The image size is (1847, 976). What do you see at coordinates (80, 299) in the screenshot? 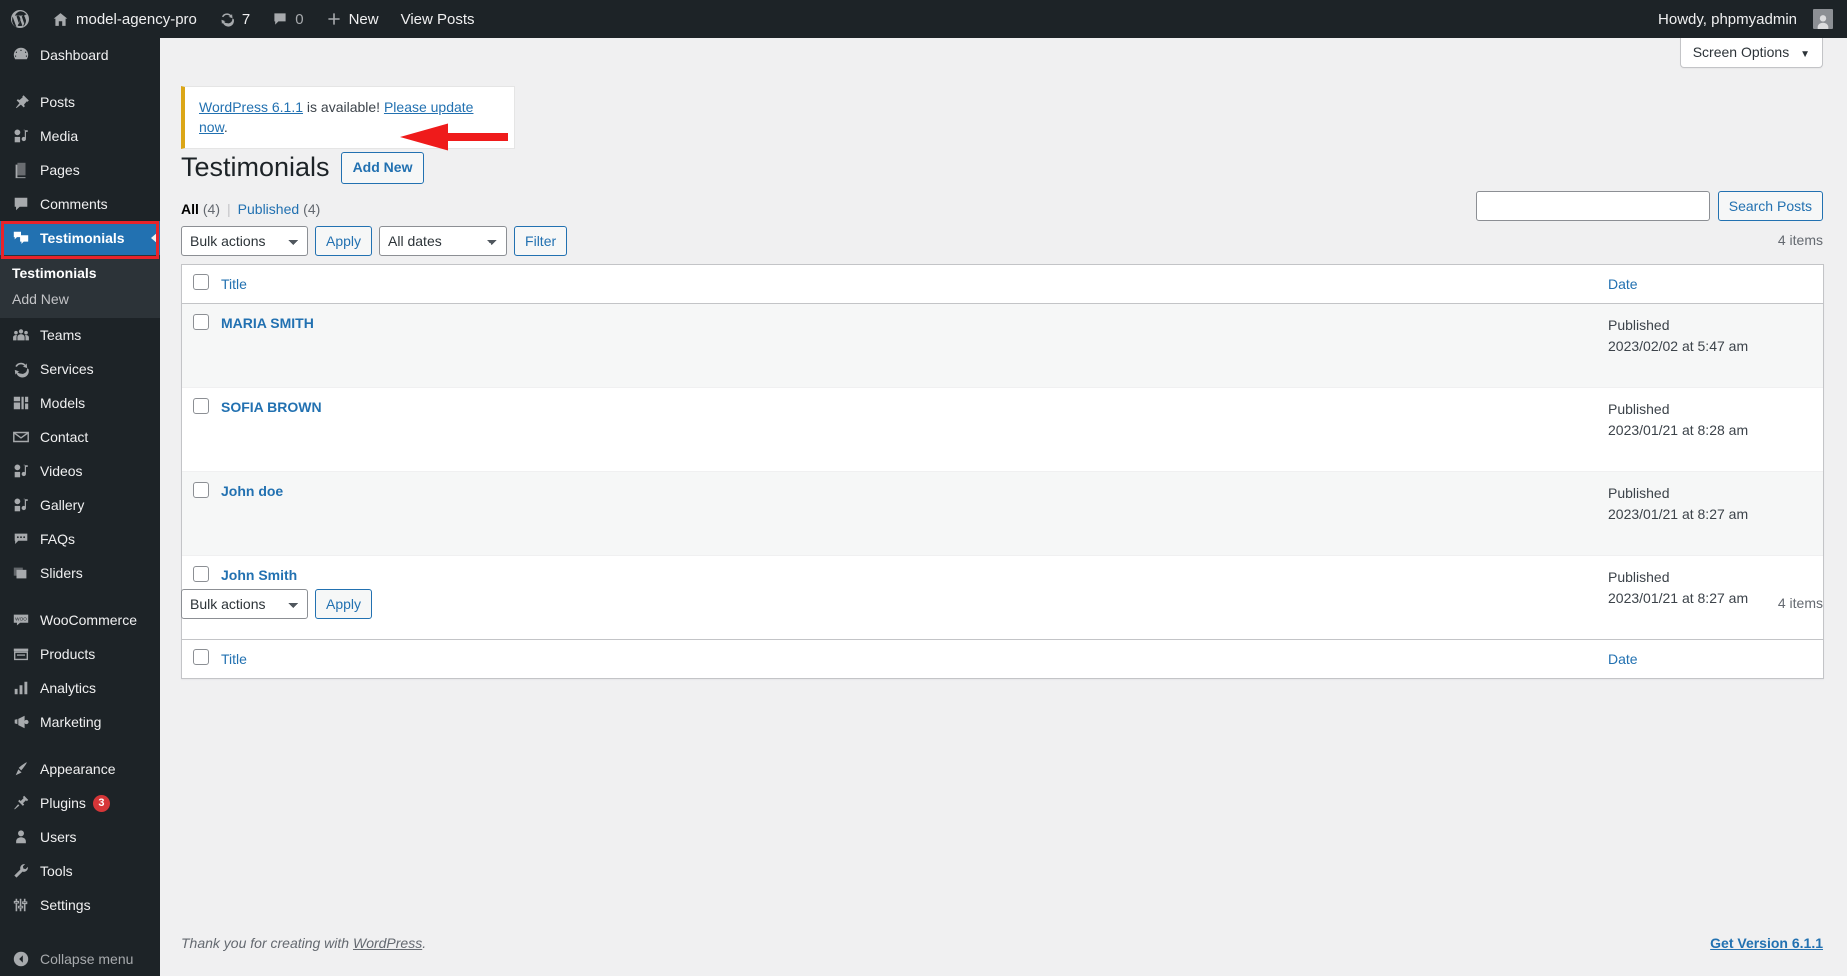
I see `submenu-item-add-new: Add New` at bounding box center [80, 299].